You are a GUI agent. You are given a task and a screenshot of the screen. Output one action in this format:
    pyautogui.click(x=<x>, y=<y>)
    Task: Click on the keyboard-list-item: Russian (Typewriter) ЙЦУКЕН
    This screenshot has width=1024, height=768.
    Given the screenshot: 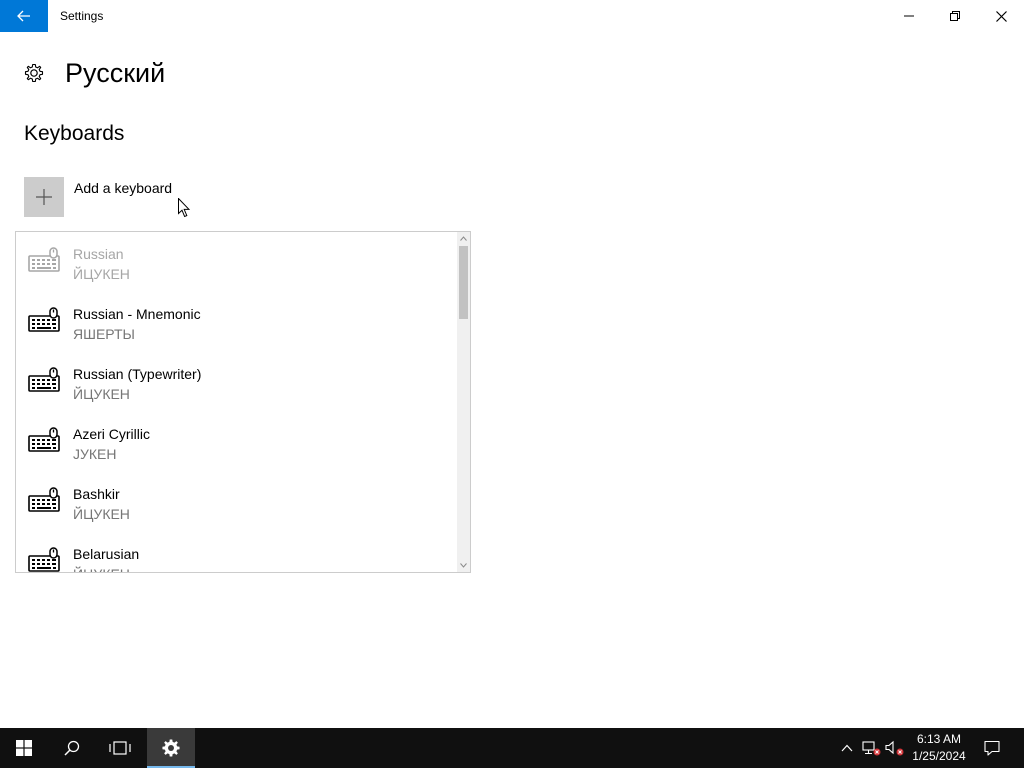 What is the action you would take?
    pyautogui.click(x=236, y=382)
    